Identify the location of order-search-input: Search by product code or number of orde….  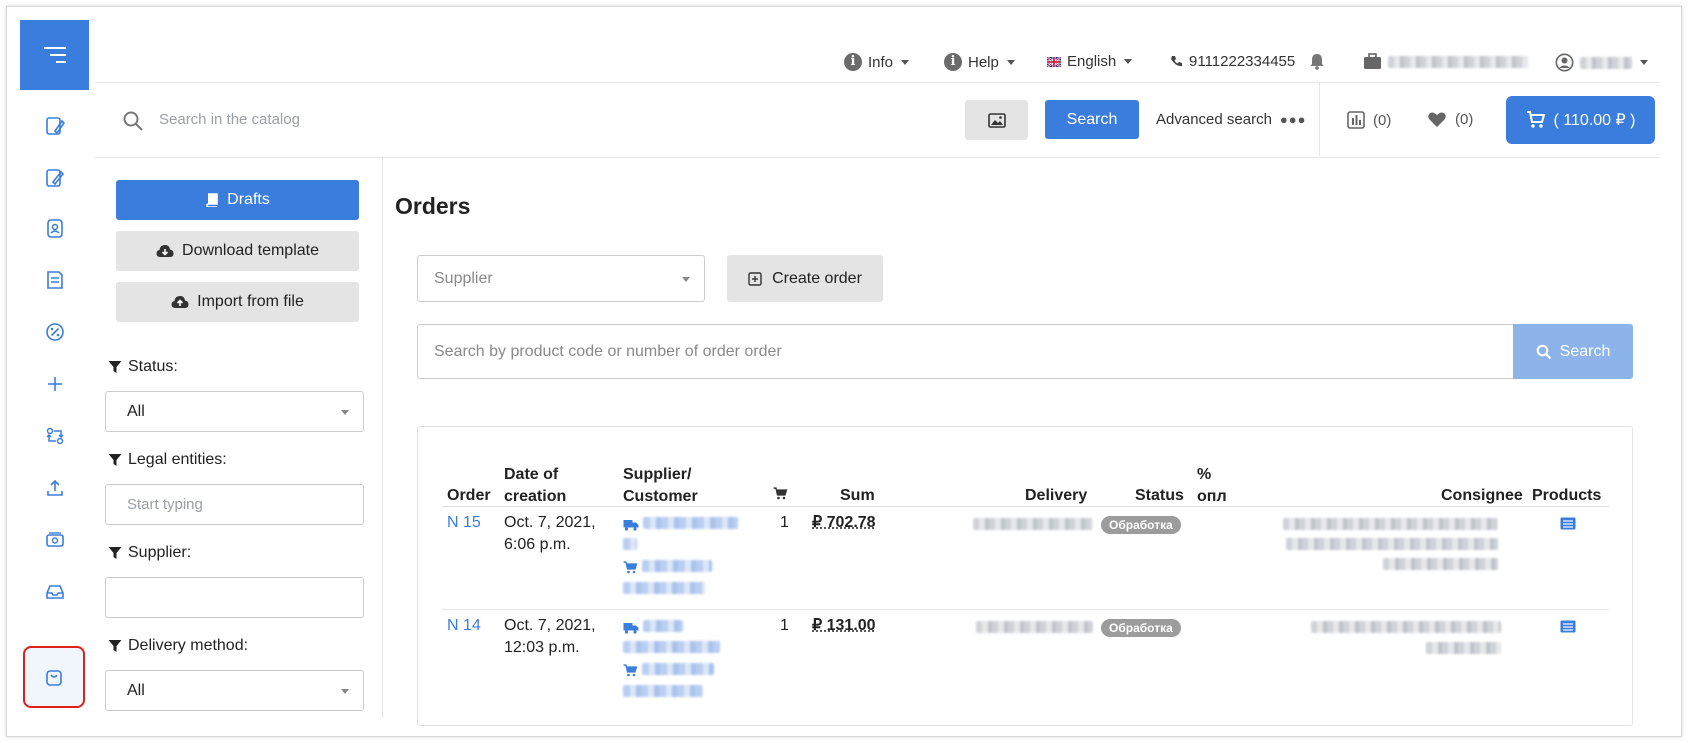
(965, 351).